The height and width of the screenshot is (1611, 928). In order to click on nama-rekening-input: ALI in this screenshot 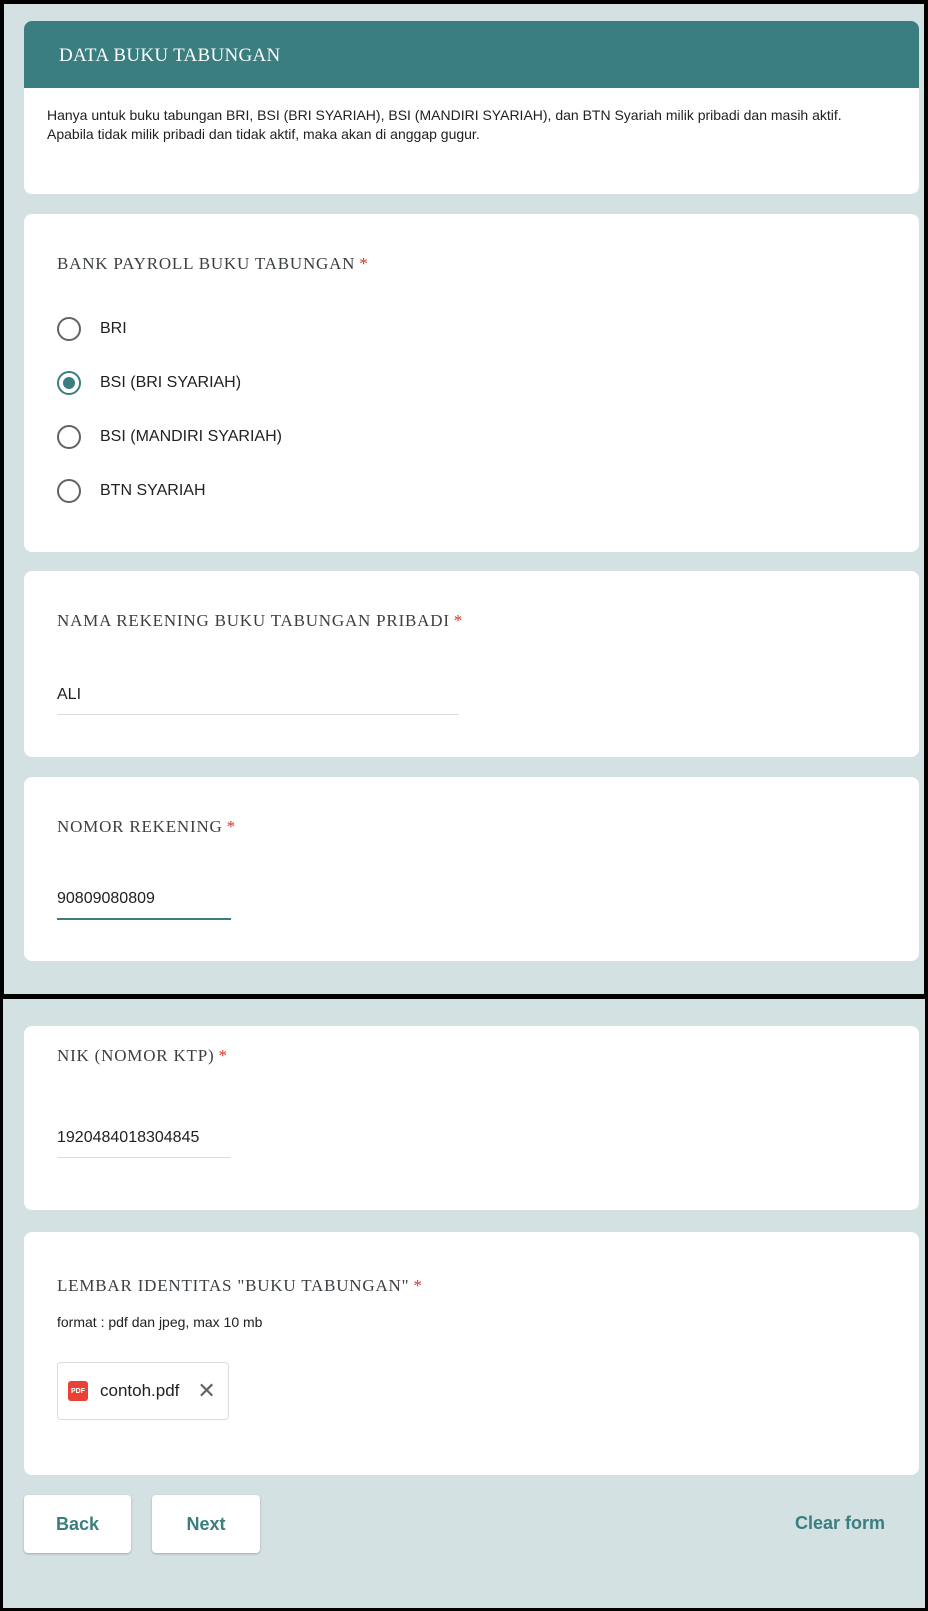, I will do `click(258, 700)`.